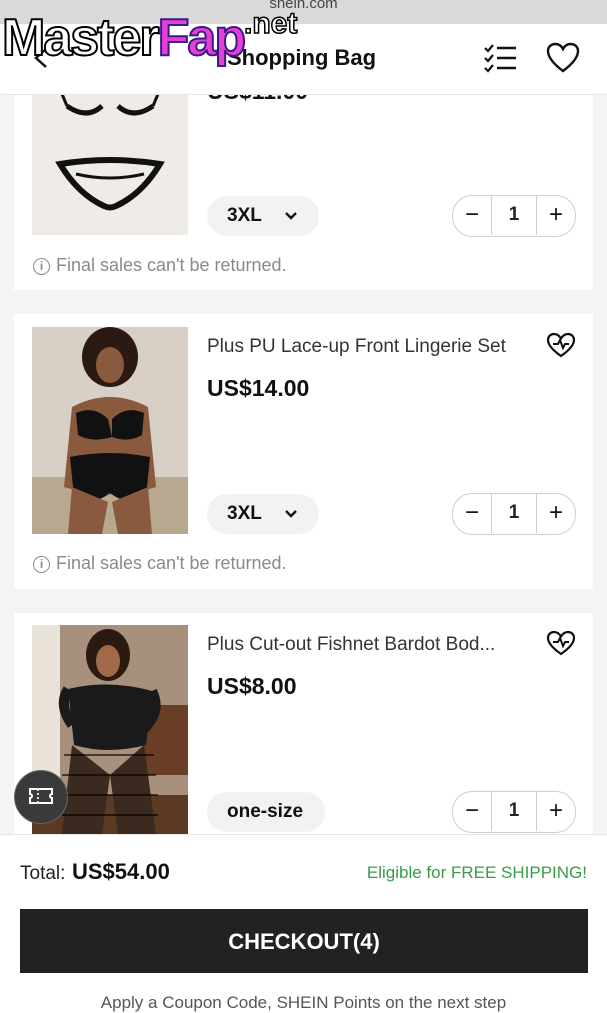 The height and width of the screenshot is (1013, 607). What do you see at coordinates (500, 58) in the screenshot?
I see `checklist-icon` at bounding box center [500, 58].